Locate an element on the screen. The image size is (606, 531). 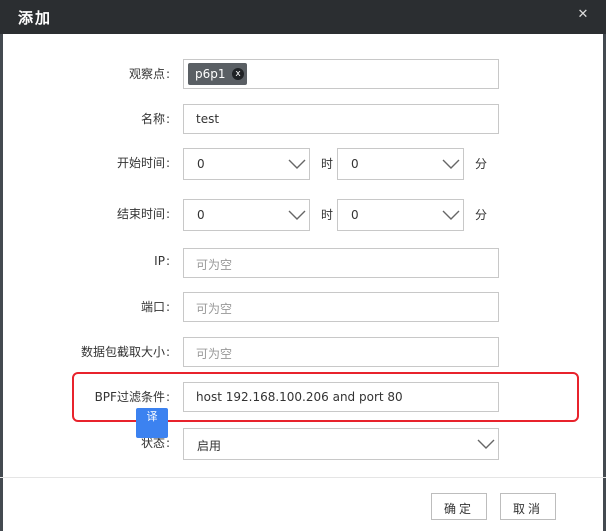
packet-size-label: 数据包截取大小: is located at coordinates (125, 352).